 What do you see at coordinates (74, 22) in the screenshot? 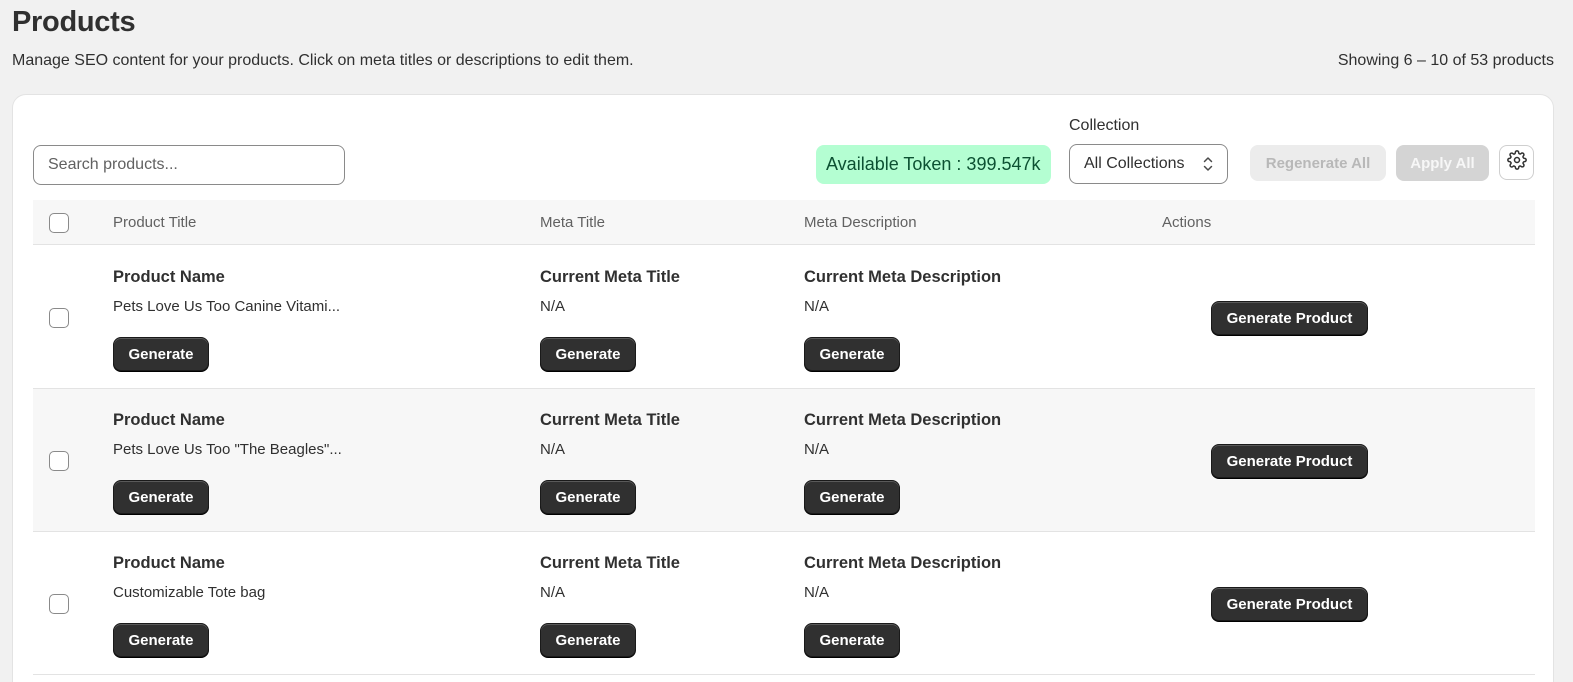
I see `page-title: Products` at bounding box center [74, 22].